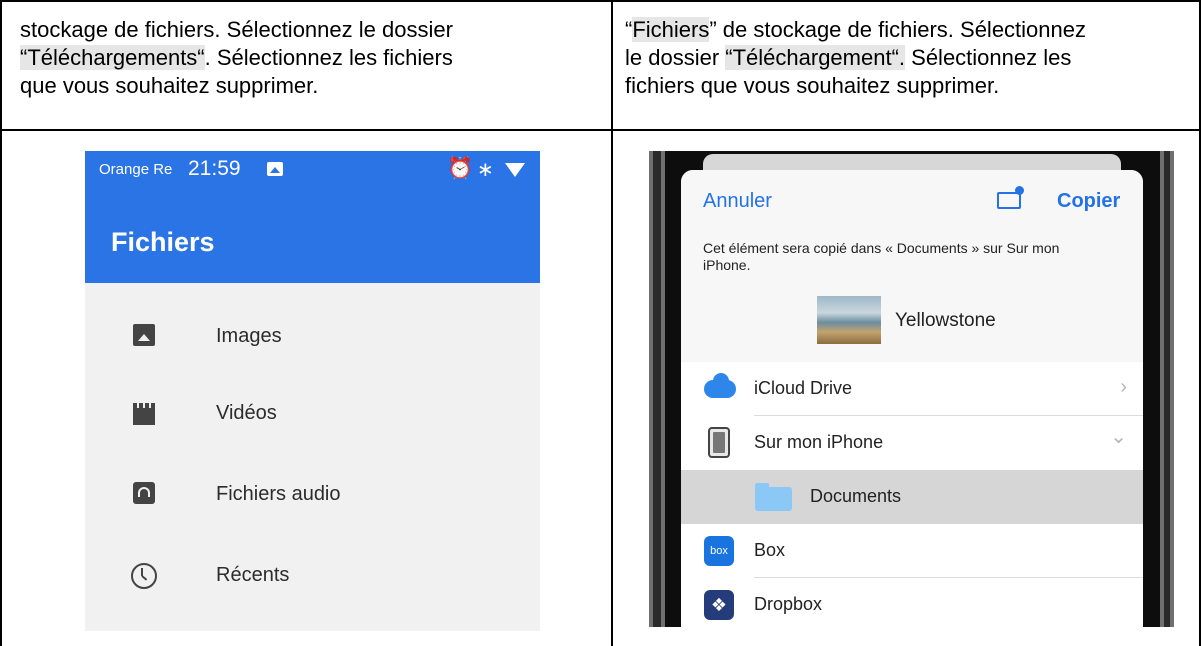  Describe the element at coordinates (312, 334) in the screenshot. I see `android-item-images: Images` at that location.